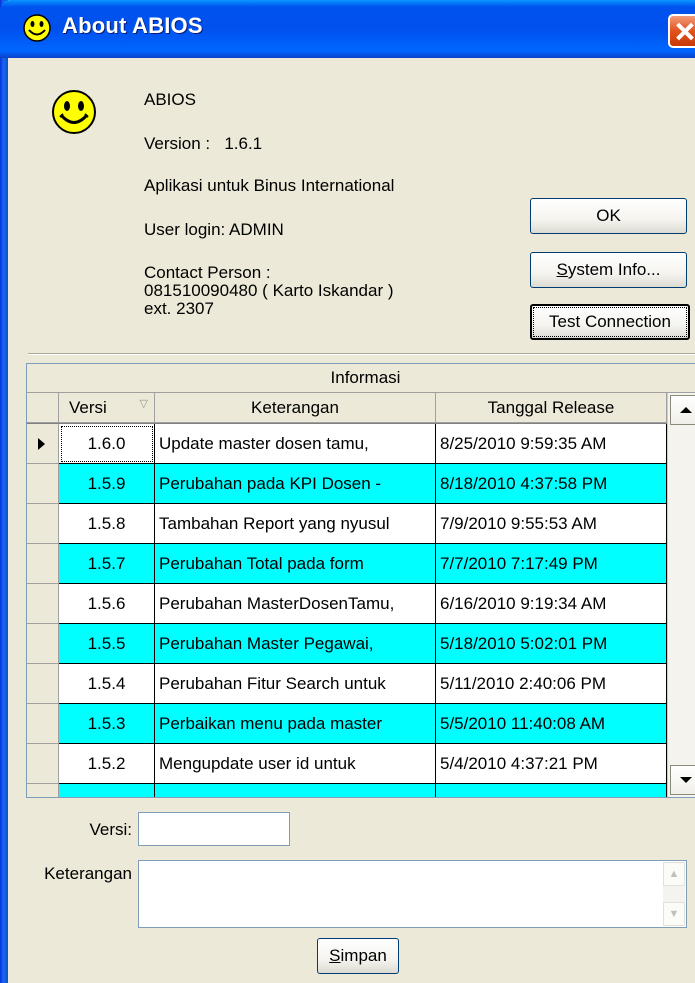 This screenshot has width=695, height=983. I want to click on cell-versi: 1.5.5, so click(107, 644).